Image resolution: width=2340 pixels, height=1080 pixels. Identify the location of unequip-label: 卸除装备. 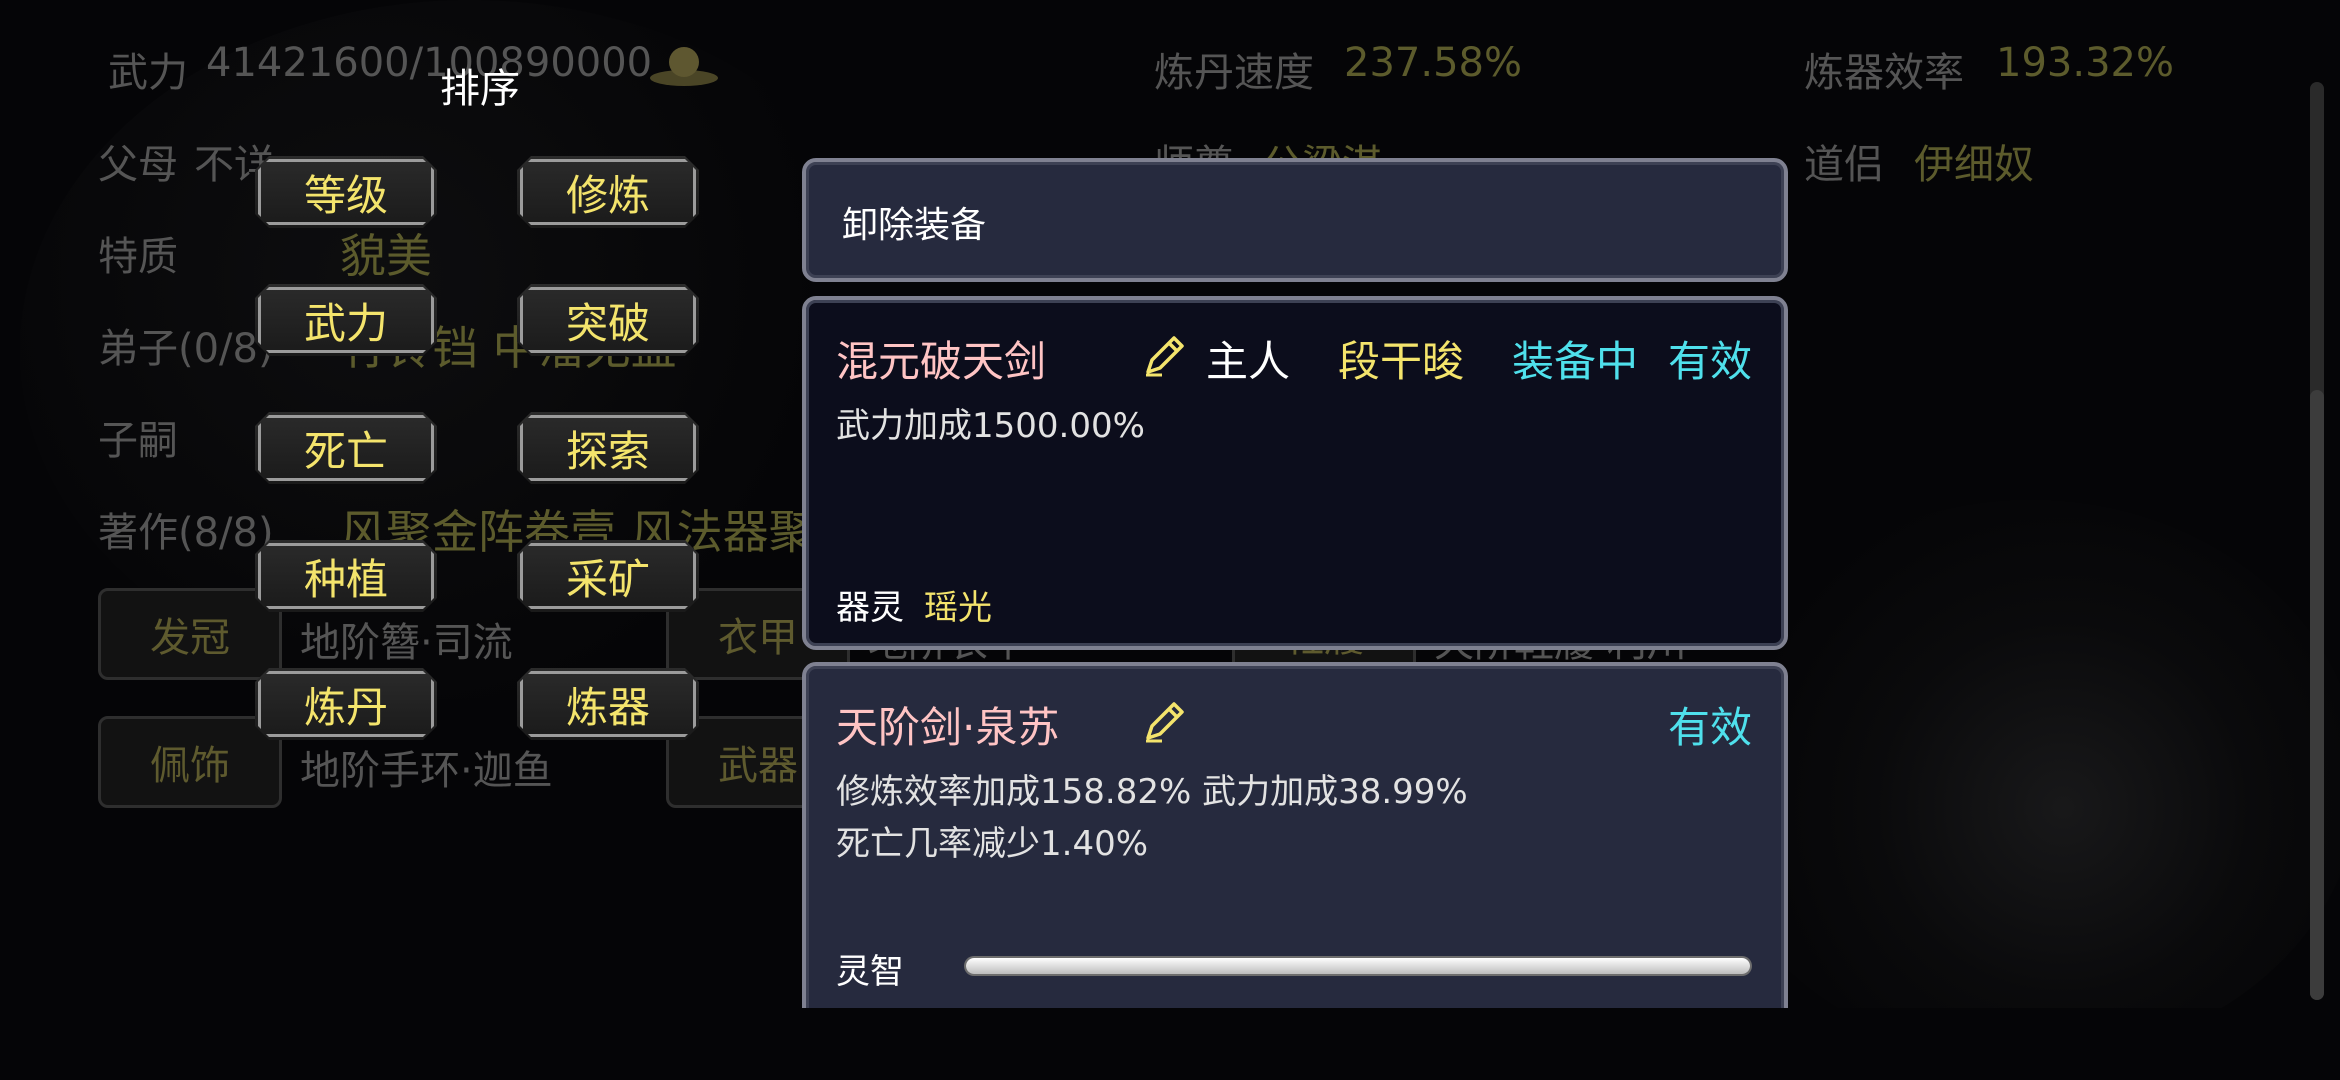
(914, 225).